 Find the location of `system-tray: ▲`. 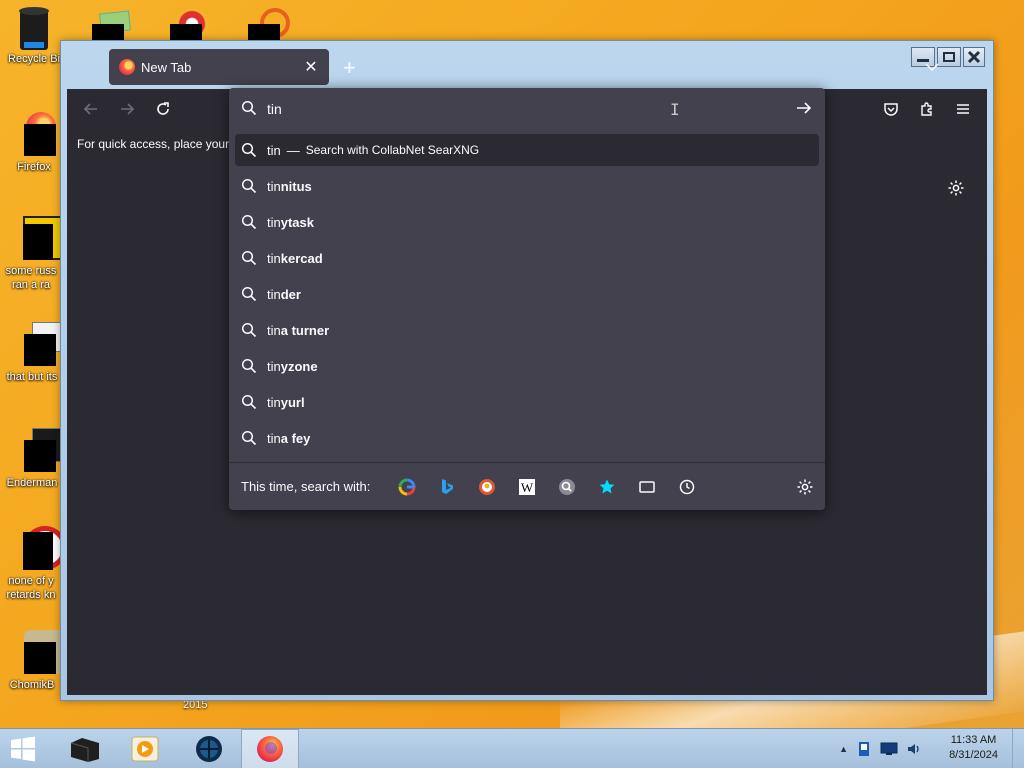

system-tray: ▲ is located at coordinates (880, 749).